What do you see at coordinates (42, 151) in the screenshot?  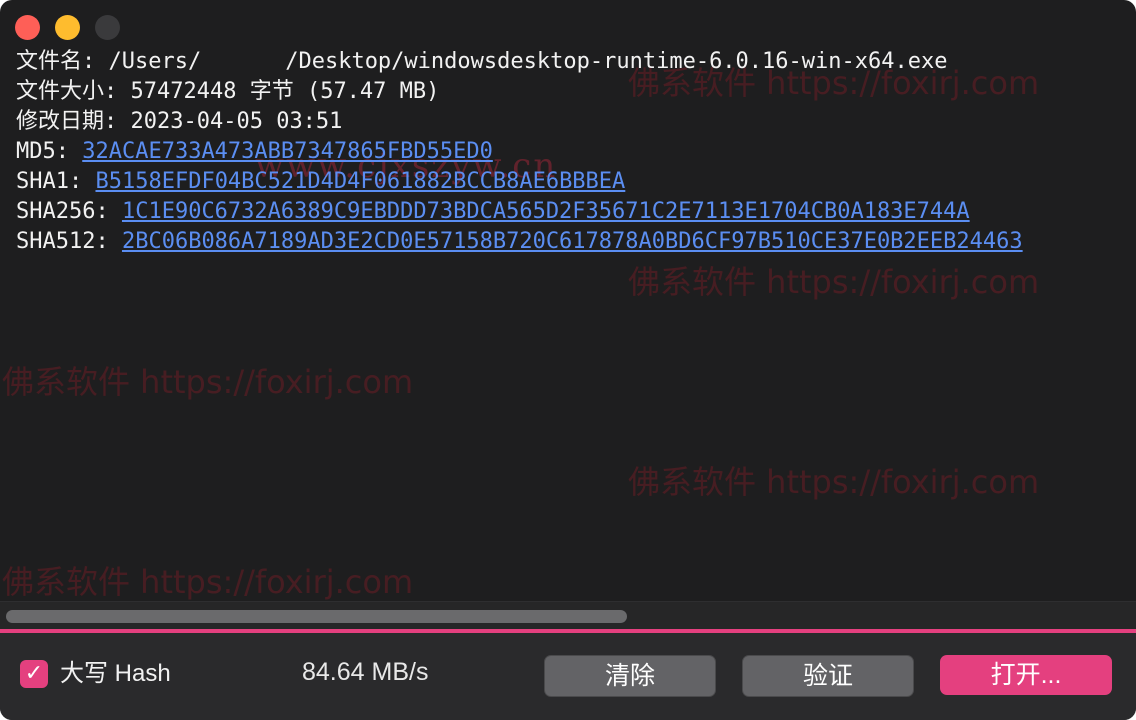 I see `md5-label: MD5:` at bounding box center [42, 151].